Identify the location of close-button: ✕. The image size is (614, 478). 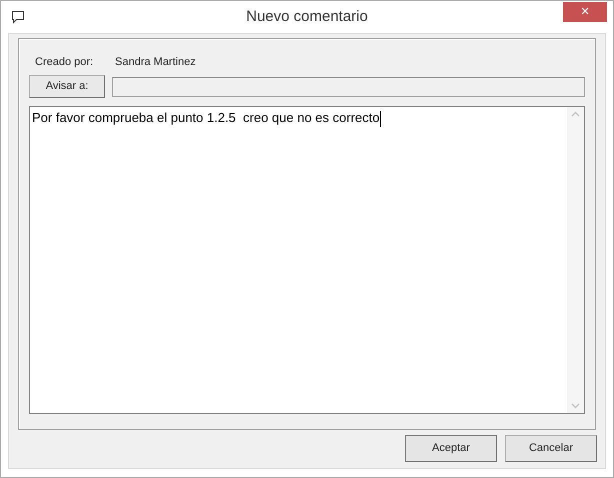
(585, 12).